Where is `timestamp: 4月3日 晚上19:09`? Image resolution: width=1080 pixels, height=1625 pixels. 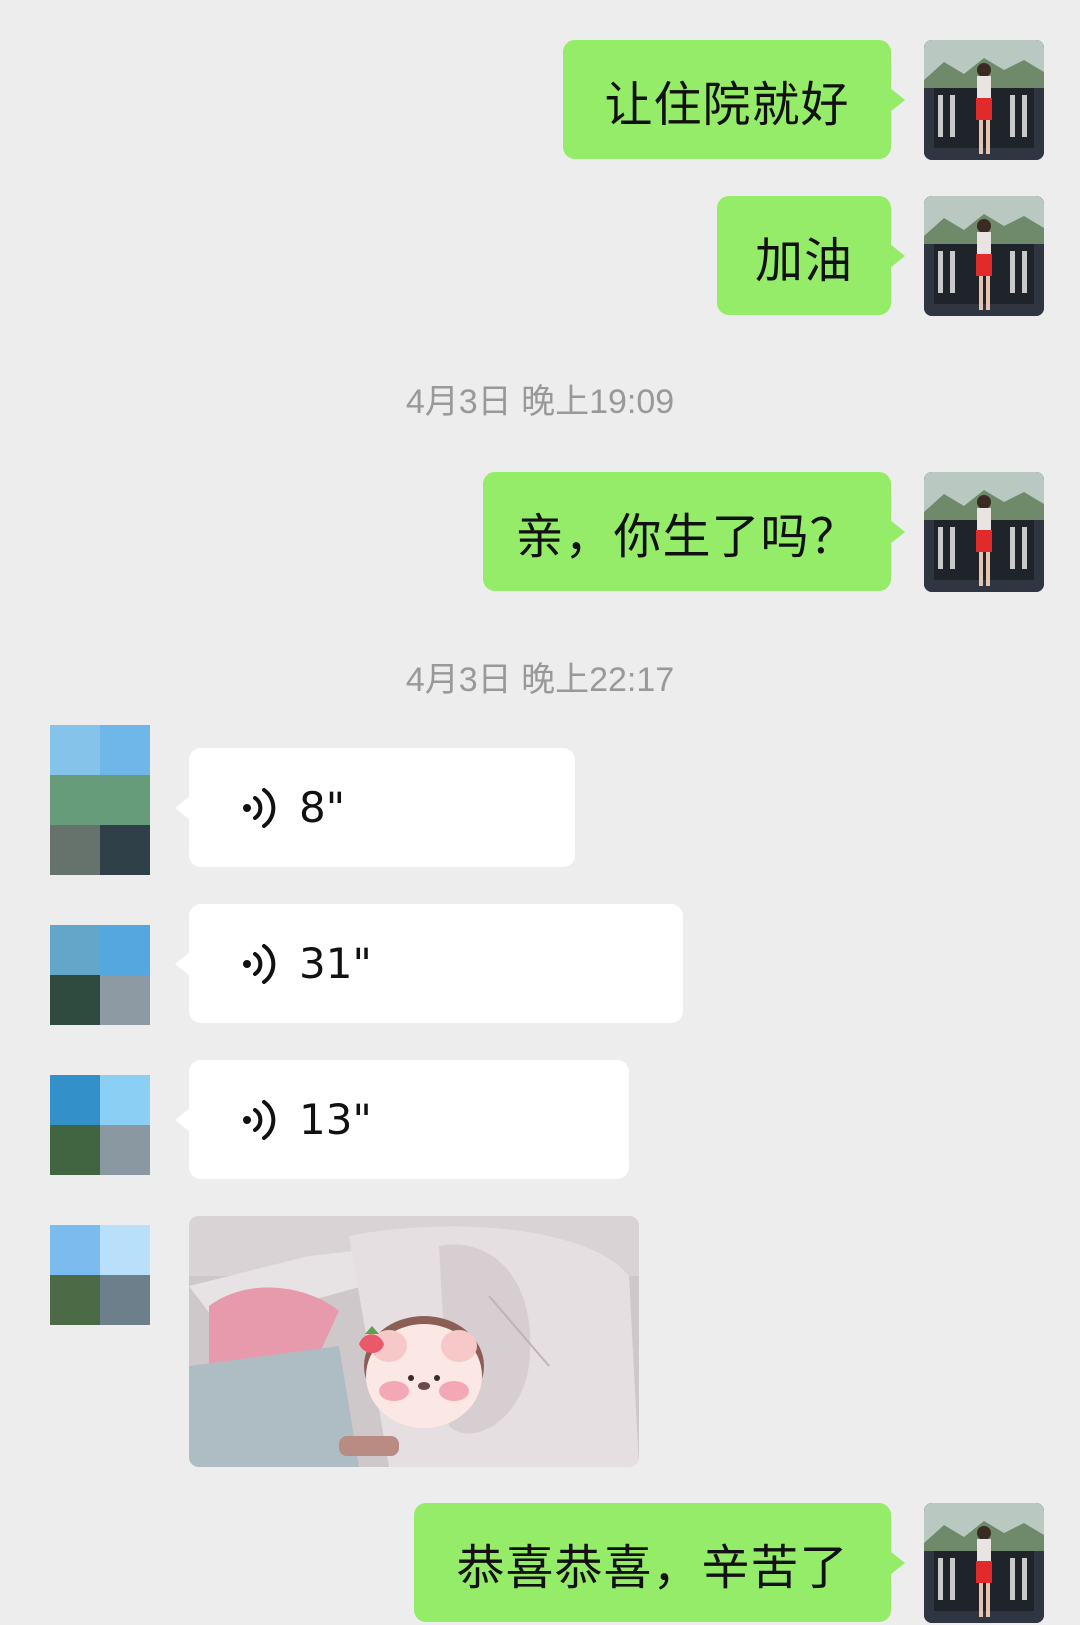 timestamp: 4月3日 晚上19:09 is located at coordinates (540, 402).